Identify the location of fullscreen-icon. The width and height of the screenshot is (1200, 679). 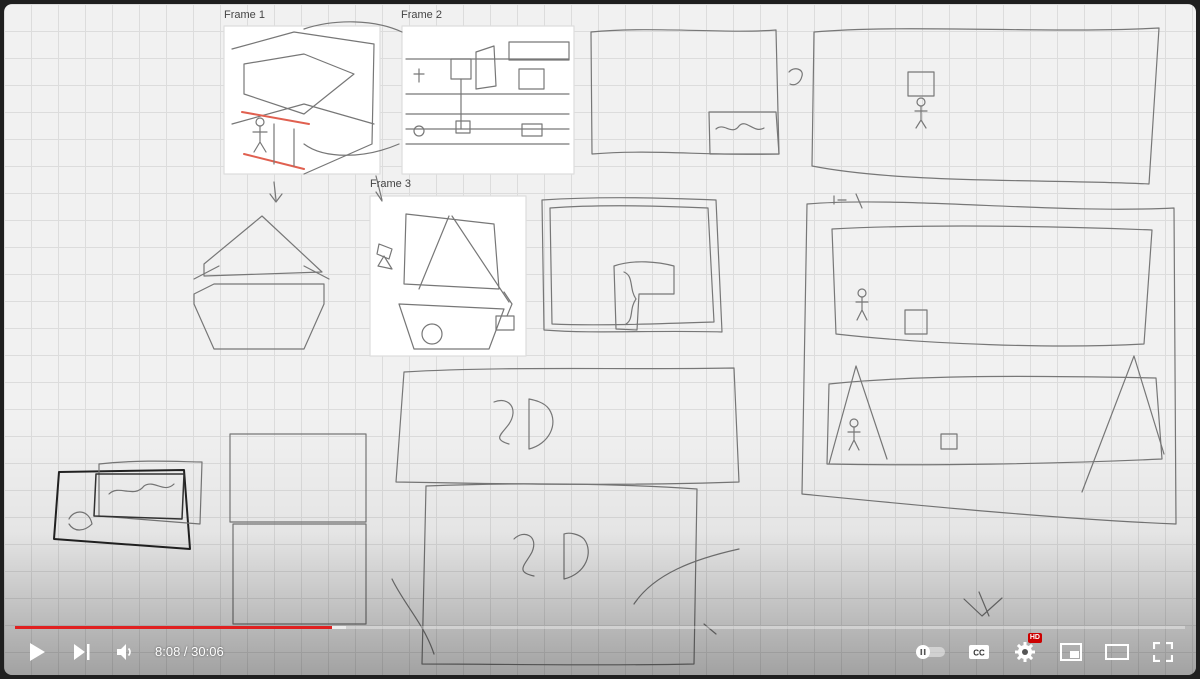
(1163, 652).